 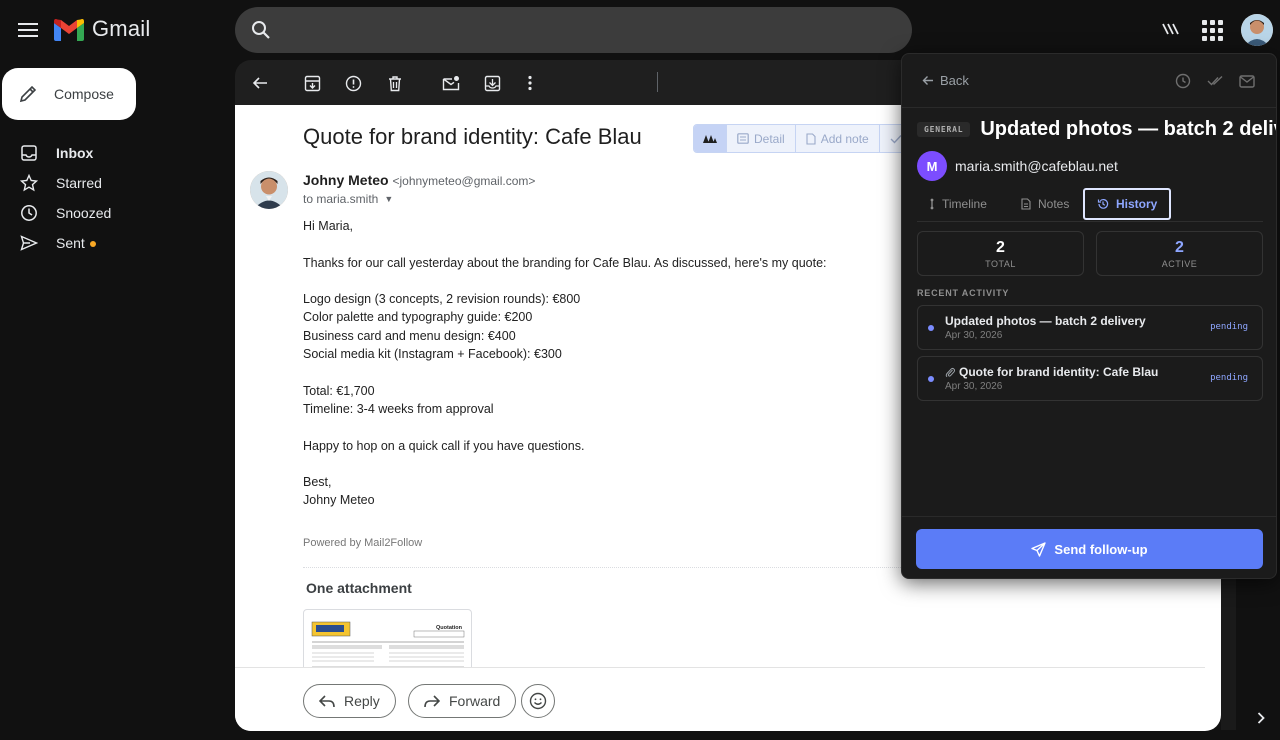 What do you see at coordinates (28, 94) in the screenshot?
I see `pencil-icon` at bounding box center [28, 94].